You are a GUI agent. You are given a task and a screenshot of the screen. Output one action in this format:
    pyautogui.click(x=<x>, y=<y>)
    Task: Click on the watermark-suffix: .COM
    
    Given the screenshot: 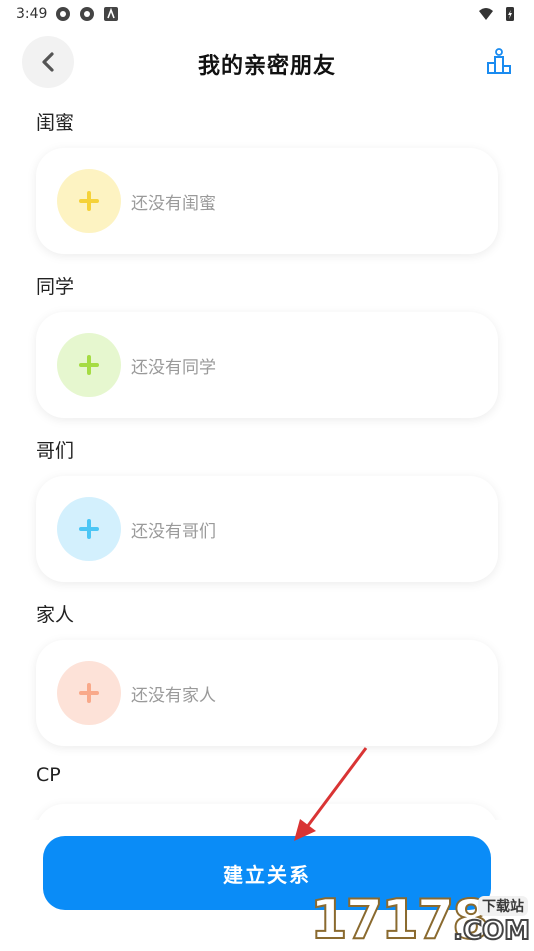 What is the action you would take?
    pyautogui.click(x=491, y=931)
    